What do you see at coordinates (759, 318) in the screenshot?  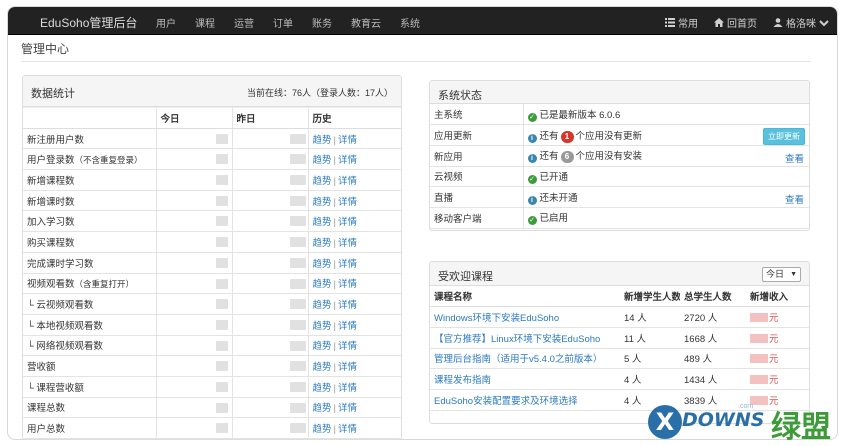 I see `redacted-income` at bounding box center [759, 318].